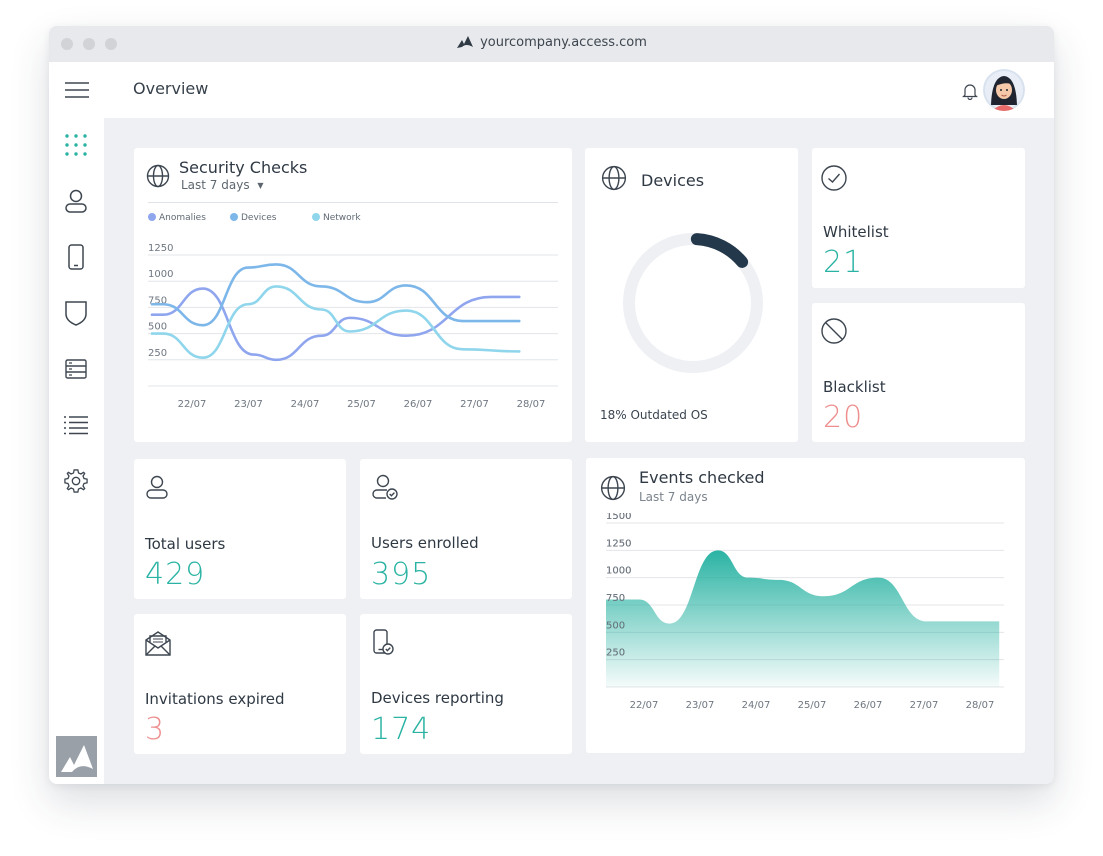 This screenshot has height=856, width=1103. What do you see at coordinates (155, 729) in the screenshot?
I see `invitations-expired-value: 3` at bounding box center [155, 729].